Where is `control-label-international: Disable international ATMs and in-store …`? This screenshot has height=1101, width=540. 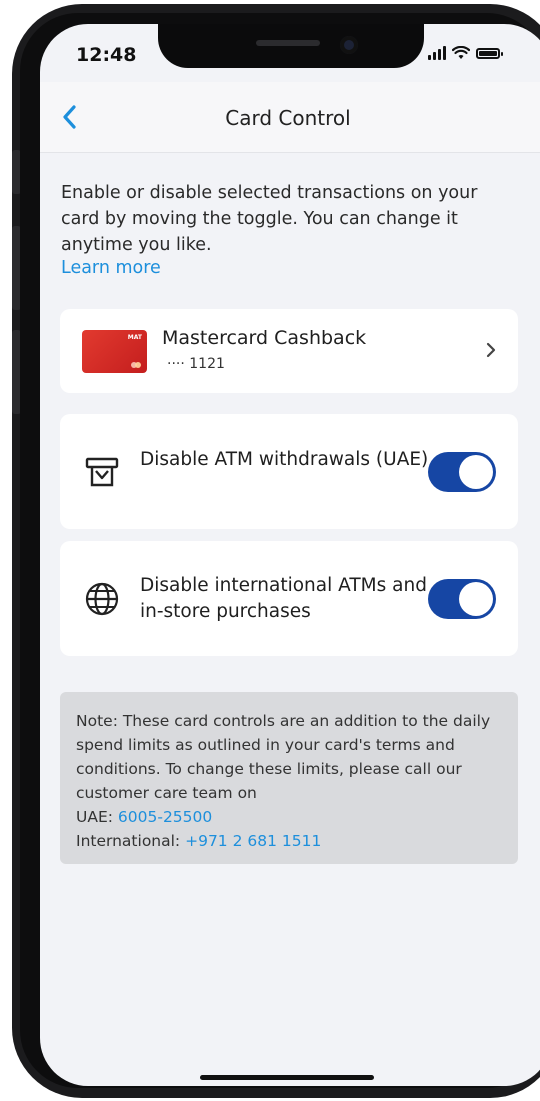 control-label-international: Disable international ATMs and in-store … is located at coordinates (283, 598).